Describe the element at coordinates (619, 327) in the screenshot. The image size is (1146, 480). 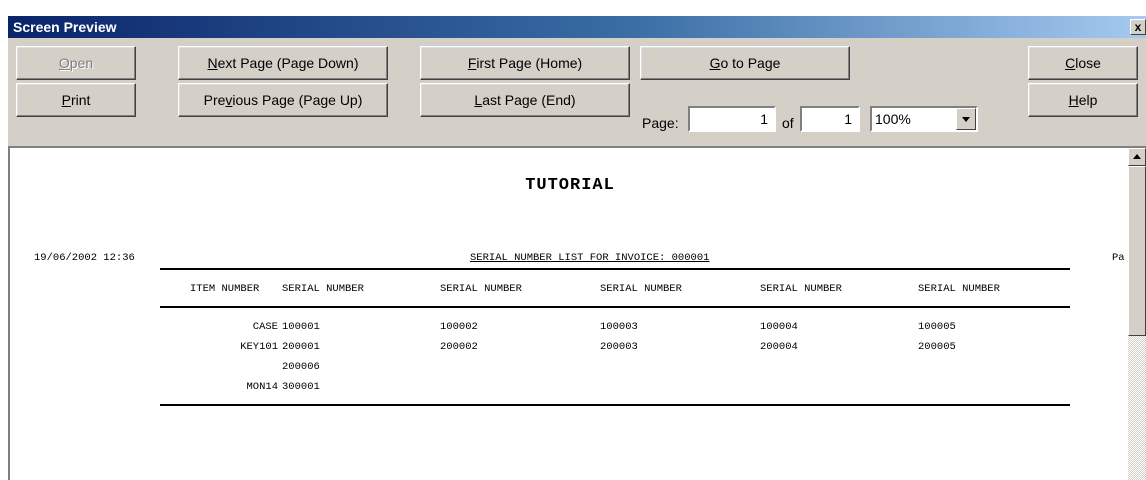
I see `table-cell: 100003` at that location.